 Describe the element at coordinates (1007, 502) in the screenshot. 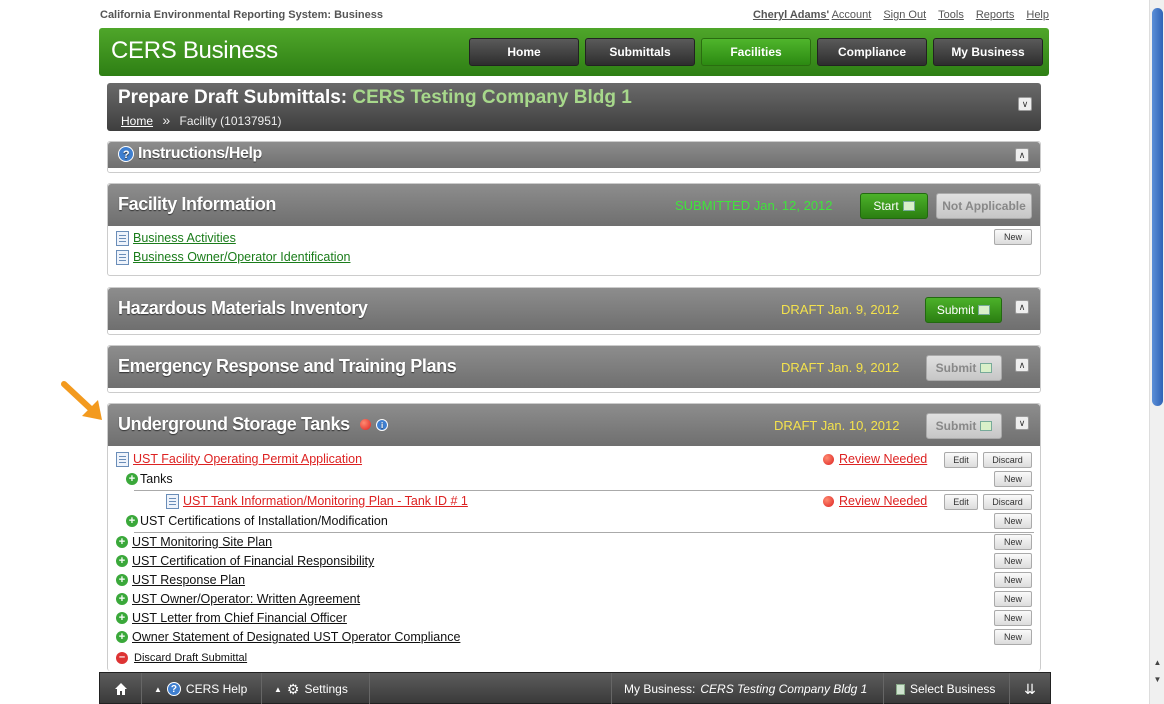

I see `tank-discard-button: Discard` at that location.